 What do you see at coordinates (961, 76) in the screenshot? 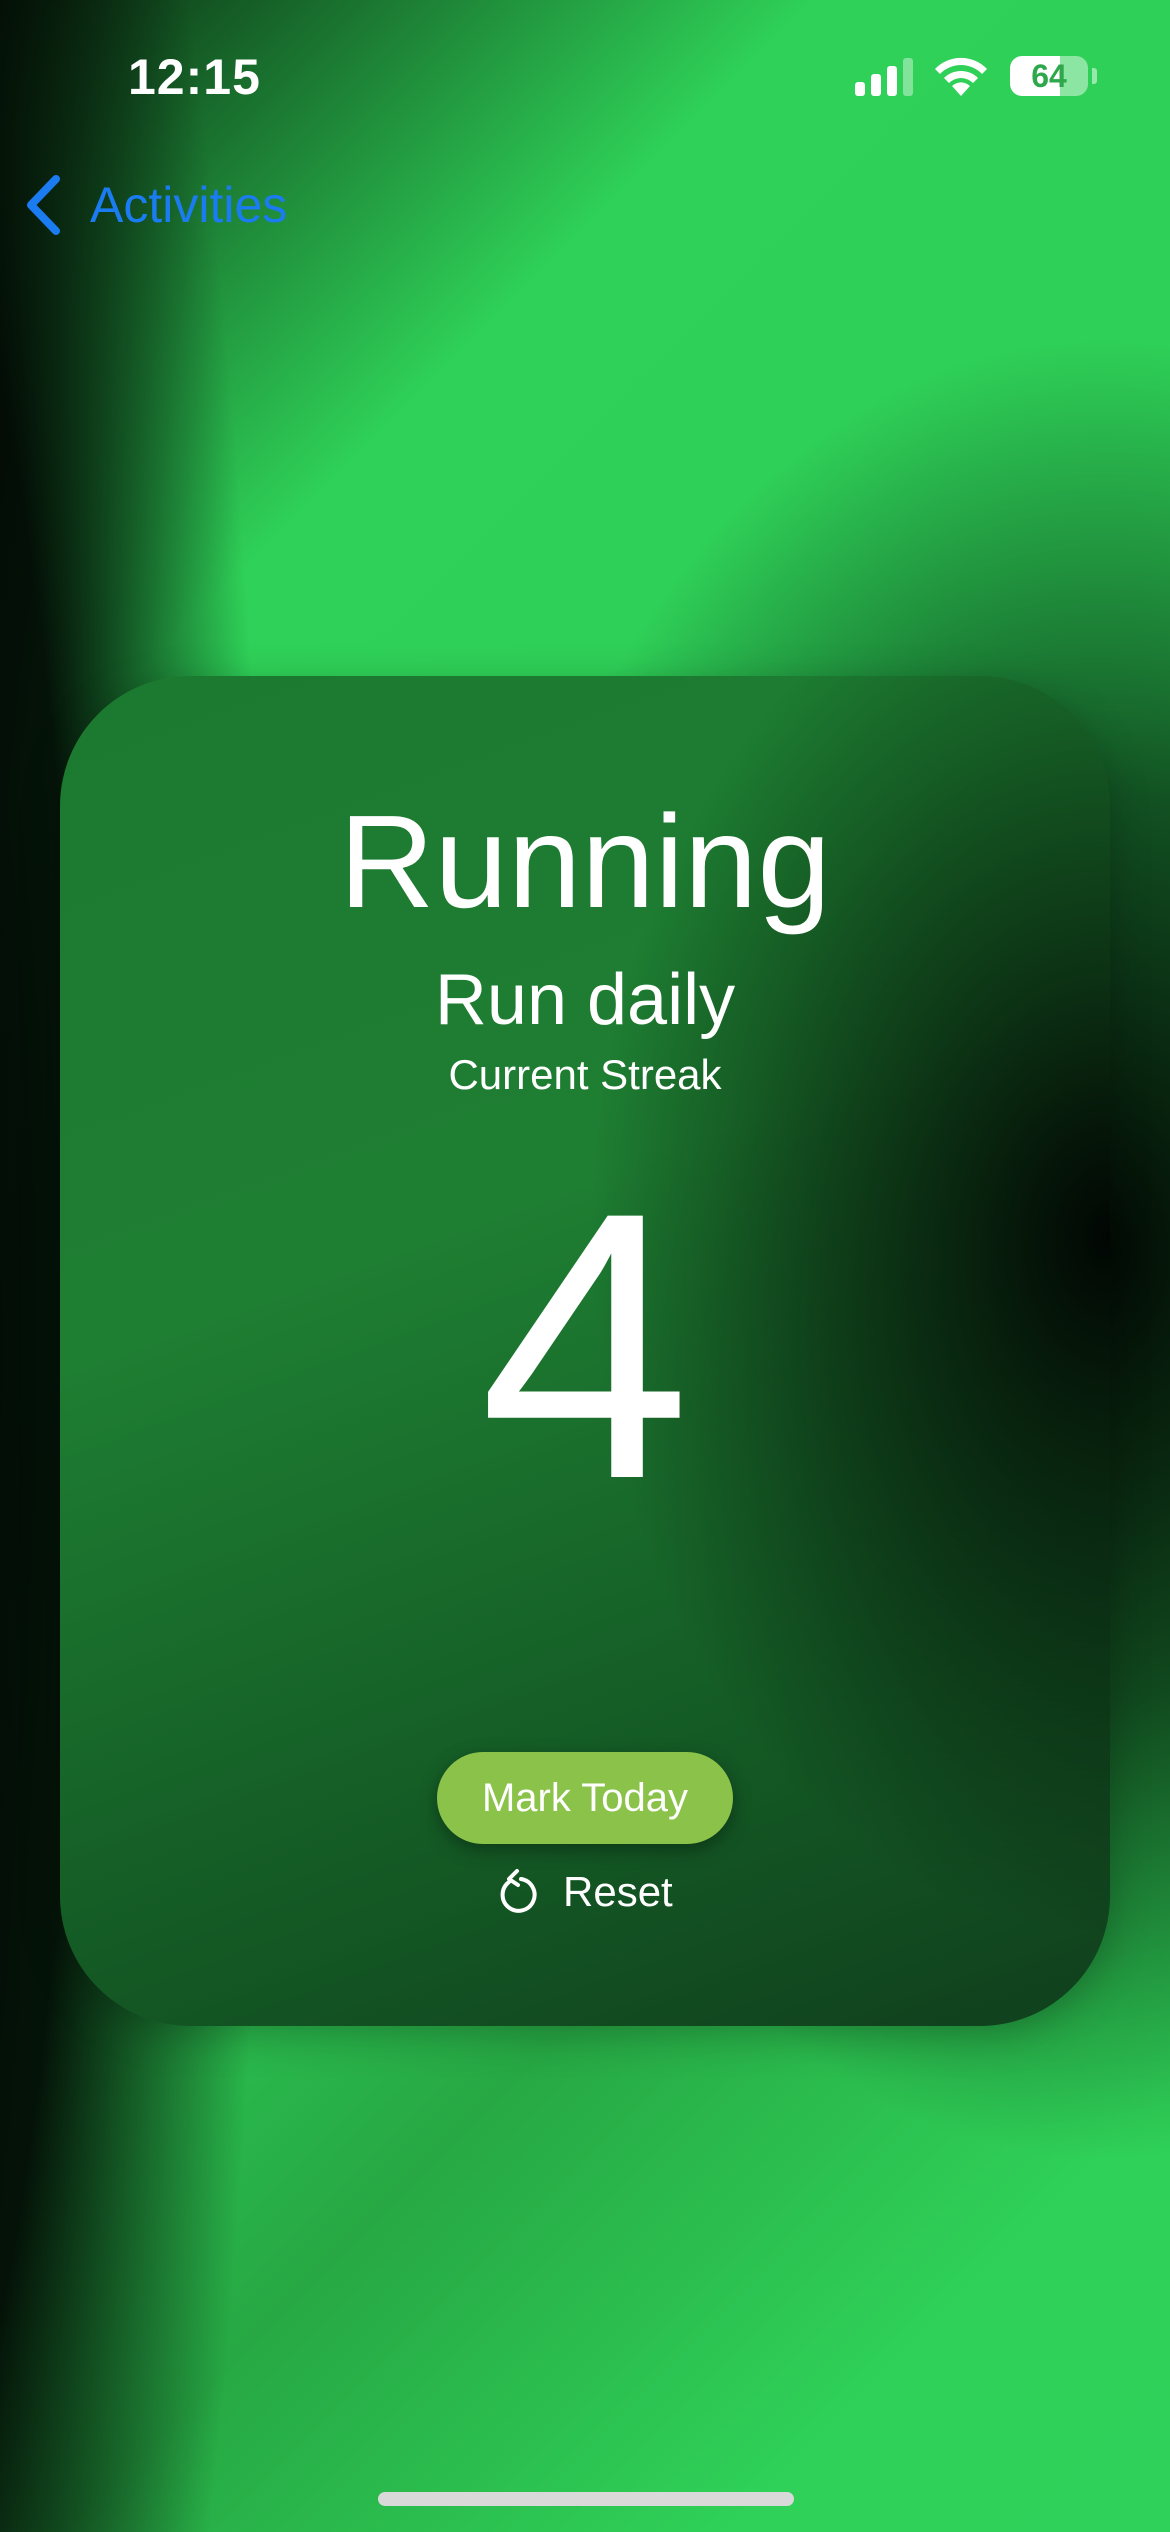
I see `wifi-icon` at bounding box center [961, 76].